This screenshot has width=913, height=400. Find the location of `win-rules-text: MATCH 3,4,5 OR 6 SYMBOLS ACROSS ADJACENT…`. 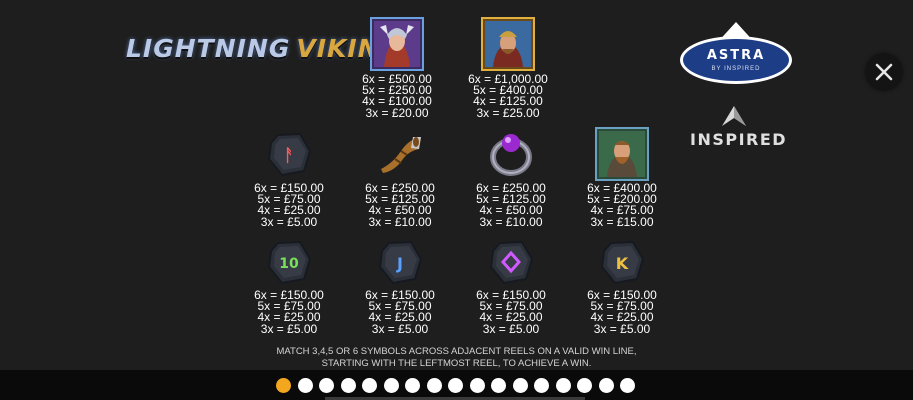

win-rules-text: MATCH 3,4,5 OR 6 SYMBOLS ACROSS ADJACENT… is located at coordinates (456, 357).